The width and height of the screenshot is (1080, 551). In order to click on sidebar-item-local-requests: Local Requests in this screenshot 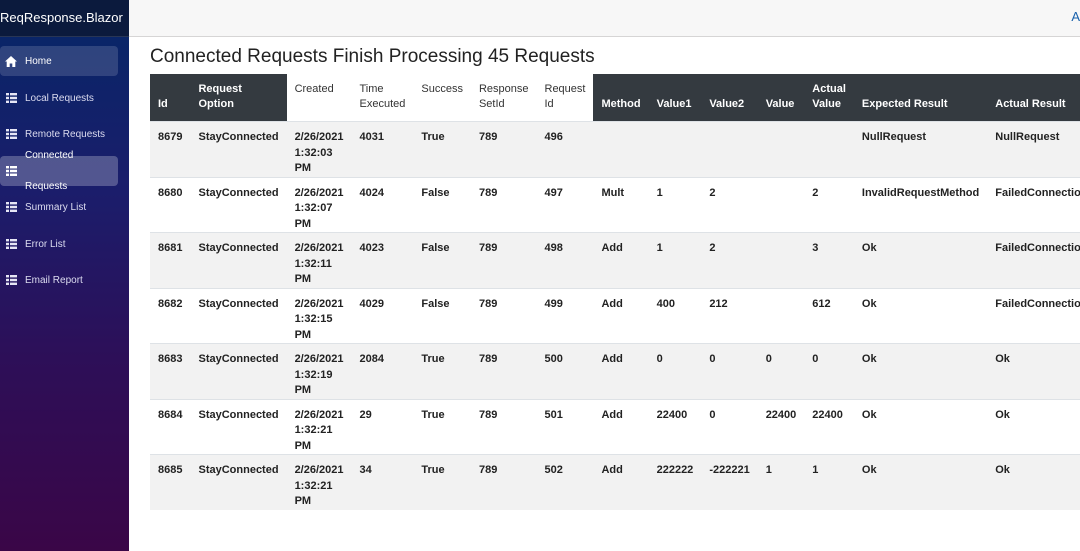, I will do `click(59, 98)`.